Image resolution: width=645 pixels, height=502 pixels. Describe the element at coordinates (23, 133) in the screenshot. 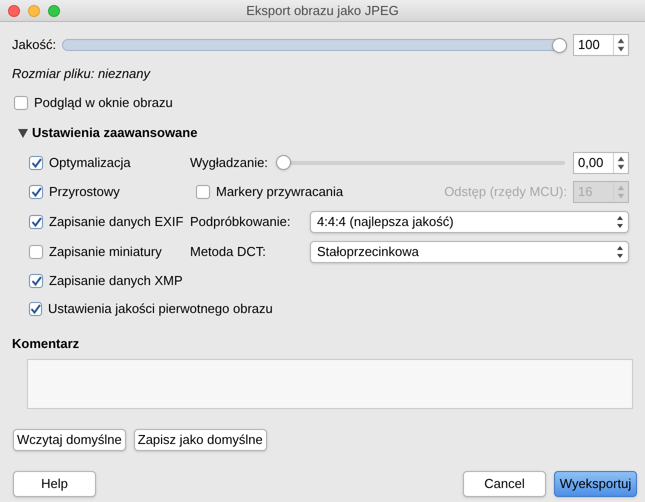

I see `disclosure-triangle-icon` at that location.